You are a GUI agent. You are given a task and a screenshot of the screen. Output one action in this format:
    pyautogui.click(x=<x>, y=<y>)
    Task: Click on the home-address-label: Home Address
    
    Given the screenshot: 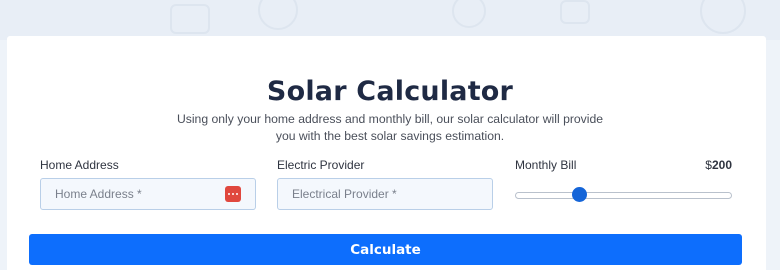 What is the action you would take?
    pyautogui.click(x=79, y=165)
    